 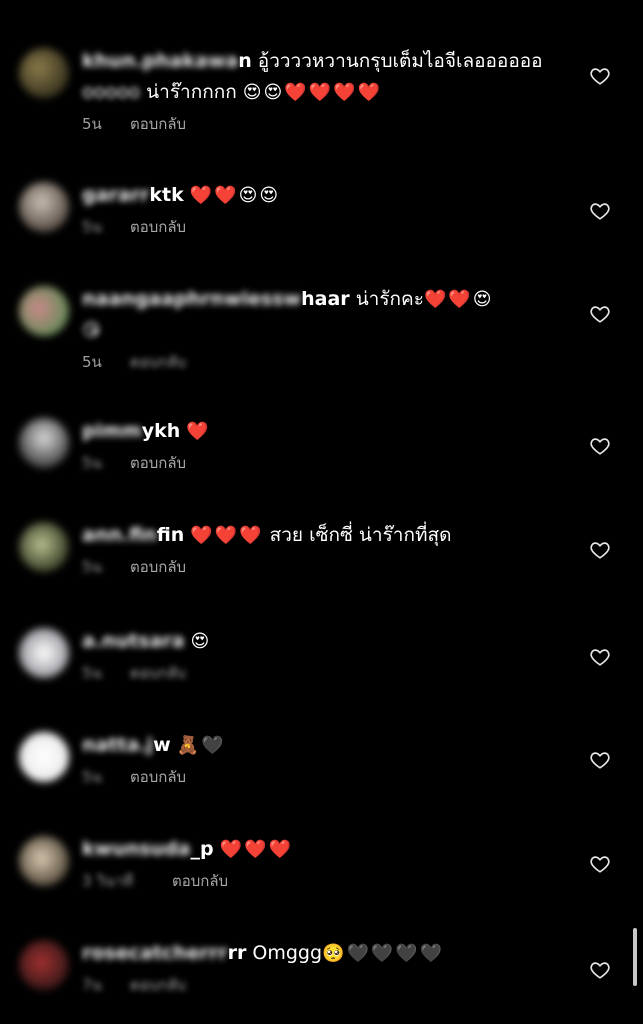 What do you see at coordinates (202, 849) in the screenshot?
I see `username-tail: _p` at bounding box center [202, 849].